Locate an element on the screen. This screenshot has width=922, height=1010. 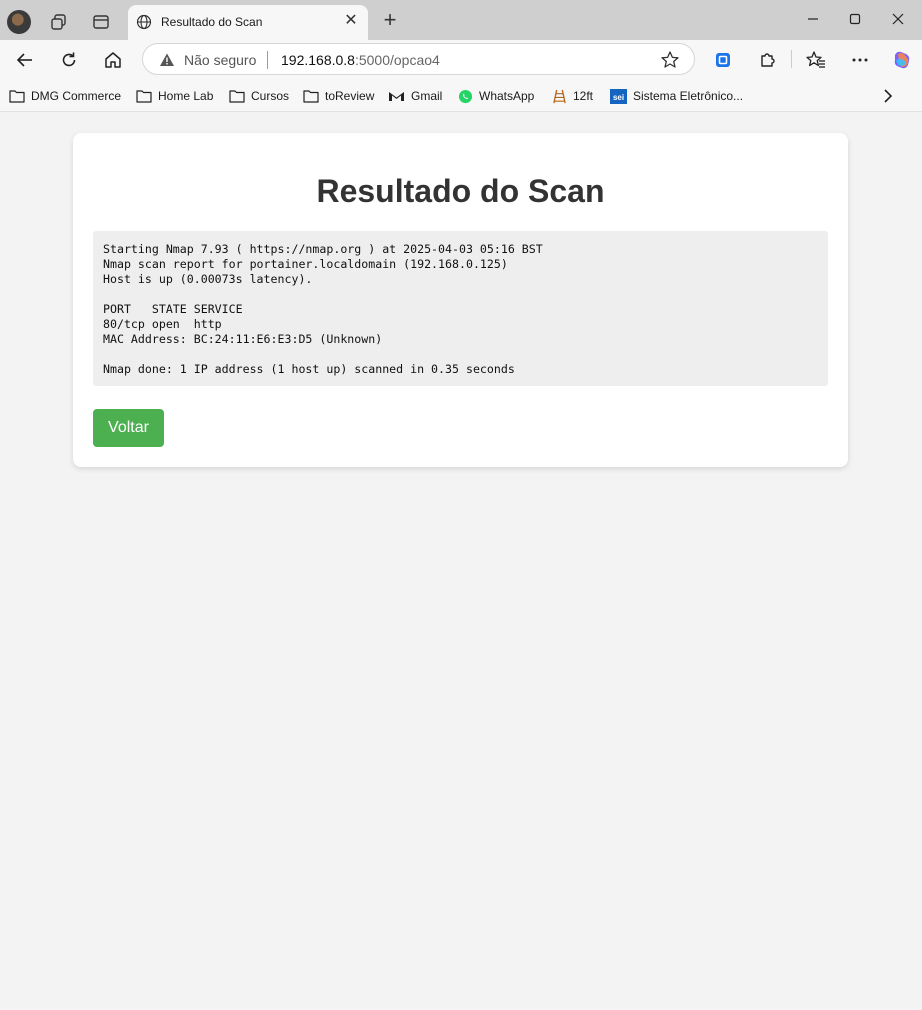
bookmark-gmail: Gmail is located at coordinates (415, 96).